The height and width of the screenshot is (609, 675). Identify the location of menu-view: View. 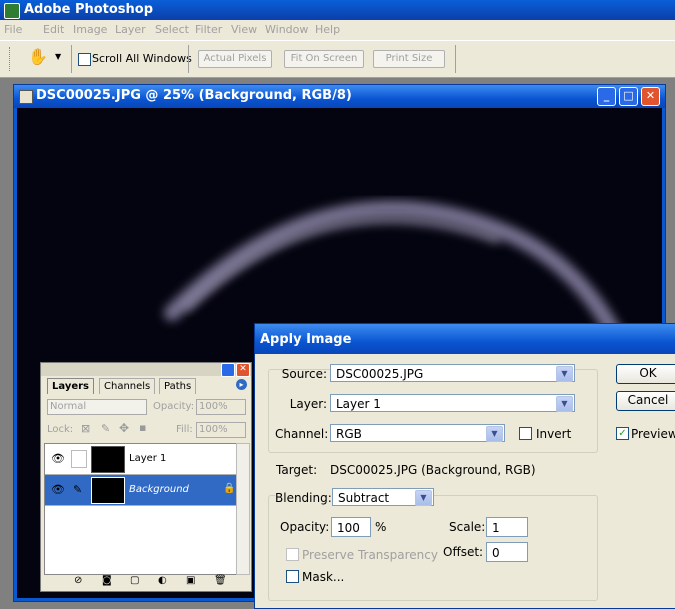
(244, 29).